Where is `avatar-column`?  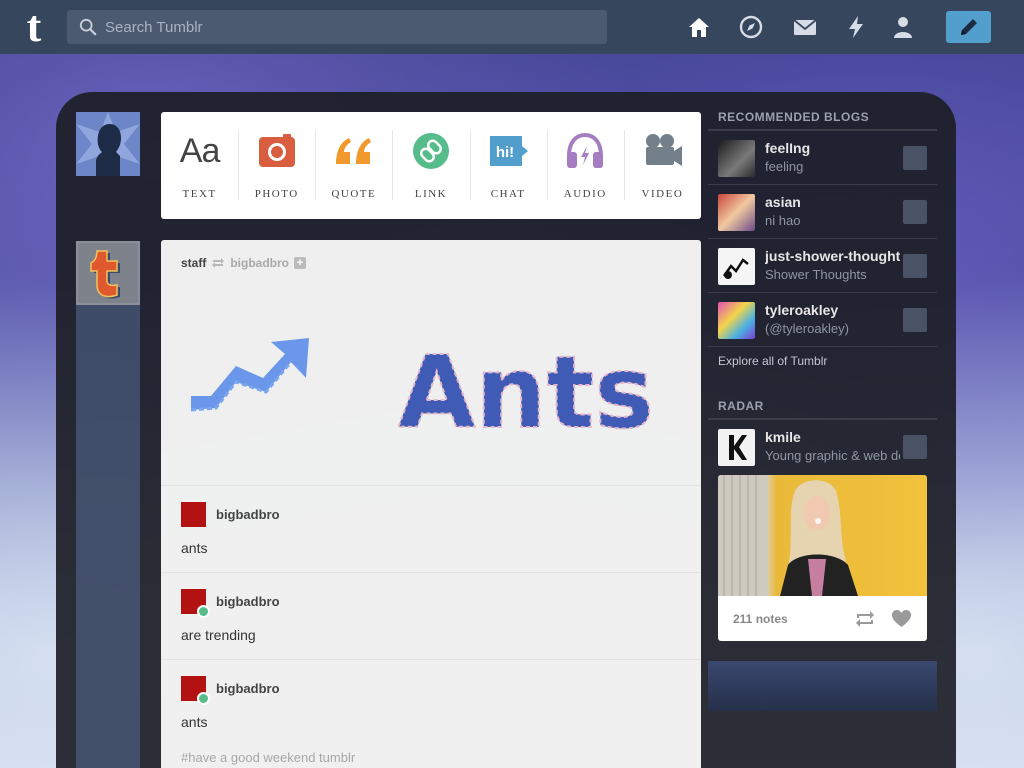 avatar-column is located at coordinates (108, 504).